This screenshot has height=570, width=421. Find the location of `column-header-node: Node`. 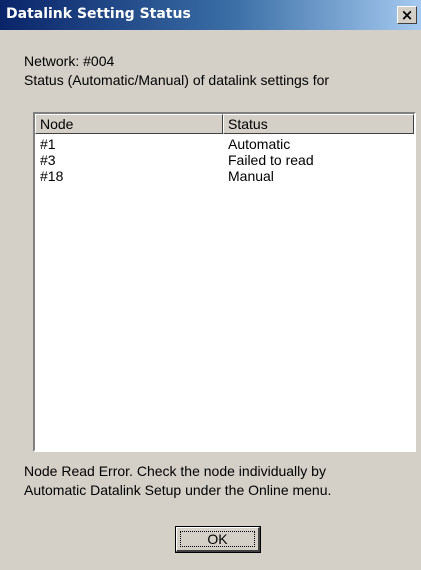

column-header-node: Node is located at coordinates (129, 124).